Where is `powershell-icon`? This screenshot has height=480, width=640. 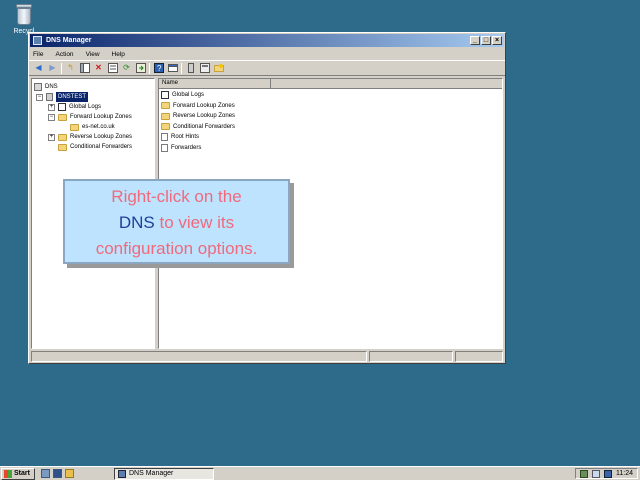
powershell-icon is located at coordinates (57, 473).